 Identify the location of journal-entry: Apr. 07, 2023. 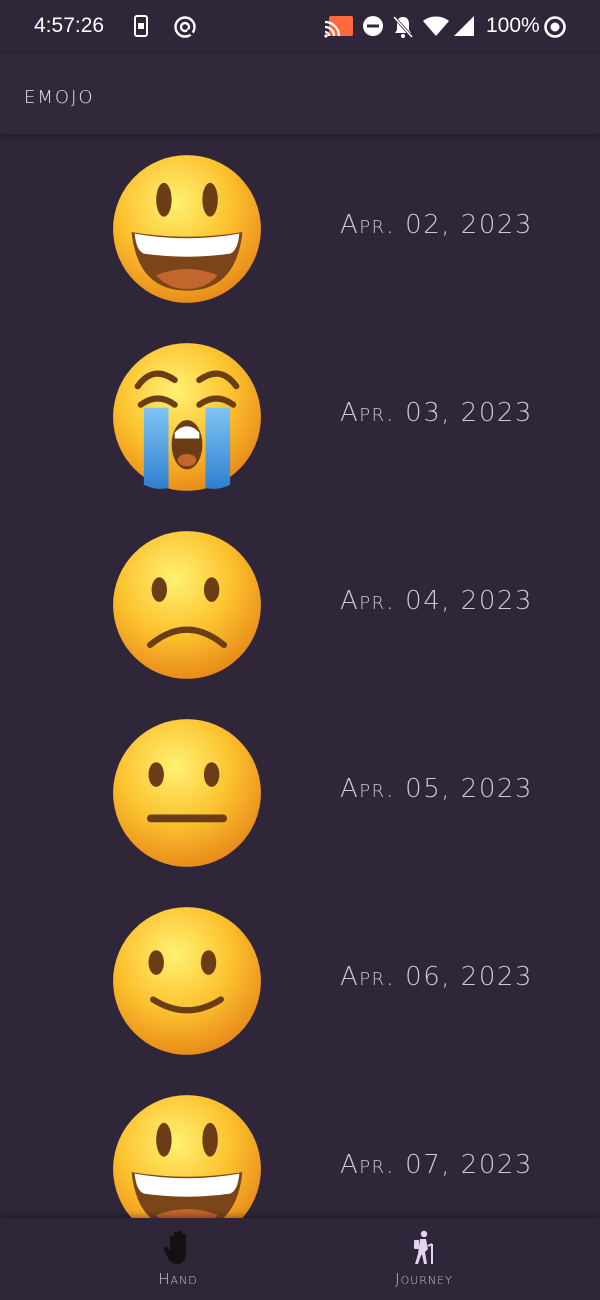
(300, 1146).